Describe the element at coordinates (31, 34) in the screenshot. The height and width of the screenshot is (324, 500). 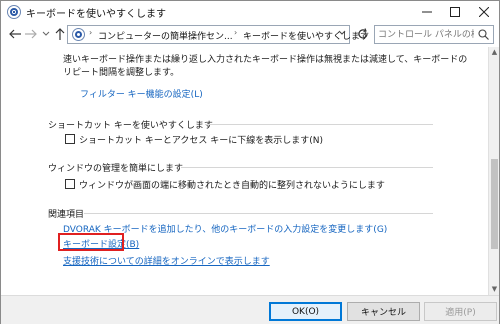
I see `forward-arrow-icon` at that location.